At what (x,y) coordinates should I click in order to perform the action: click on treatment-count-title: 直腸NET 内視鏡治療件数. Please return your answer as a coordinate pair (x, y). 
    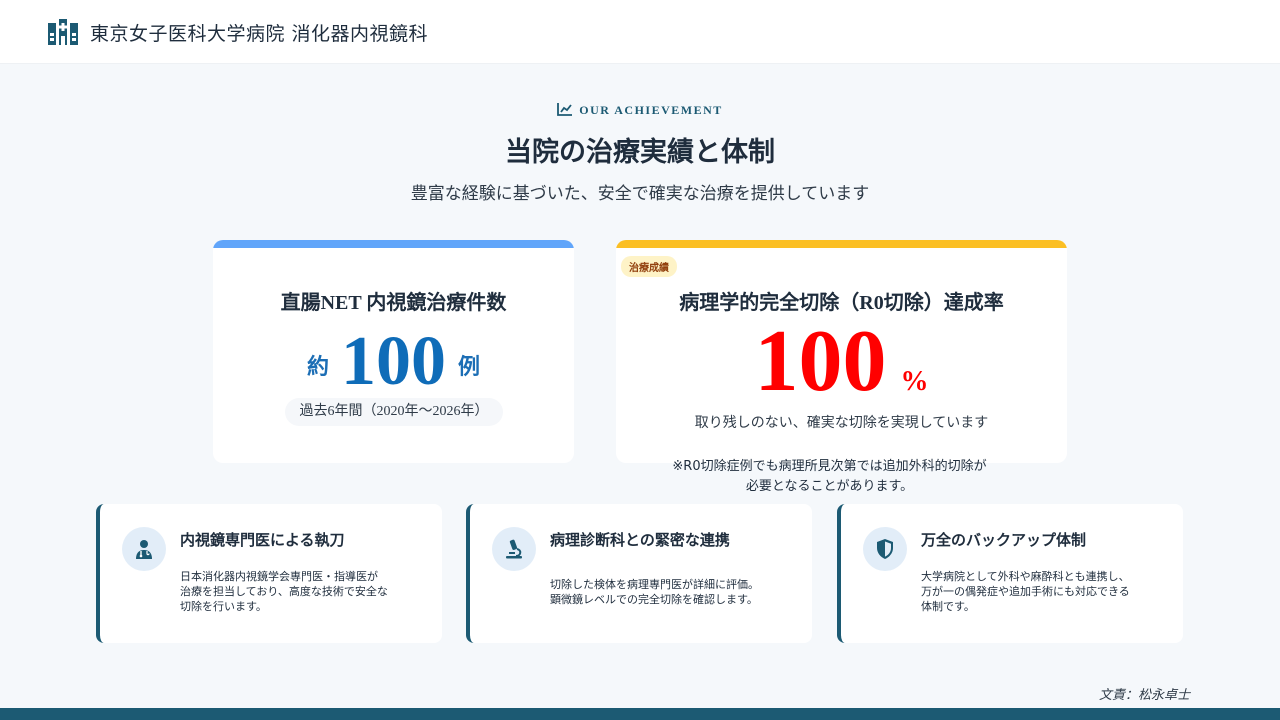
    Looking at the image, I should click on (393, 303).